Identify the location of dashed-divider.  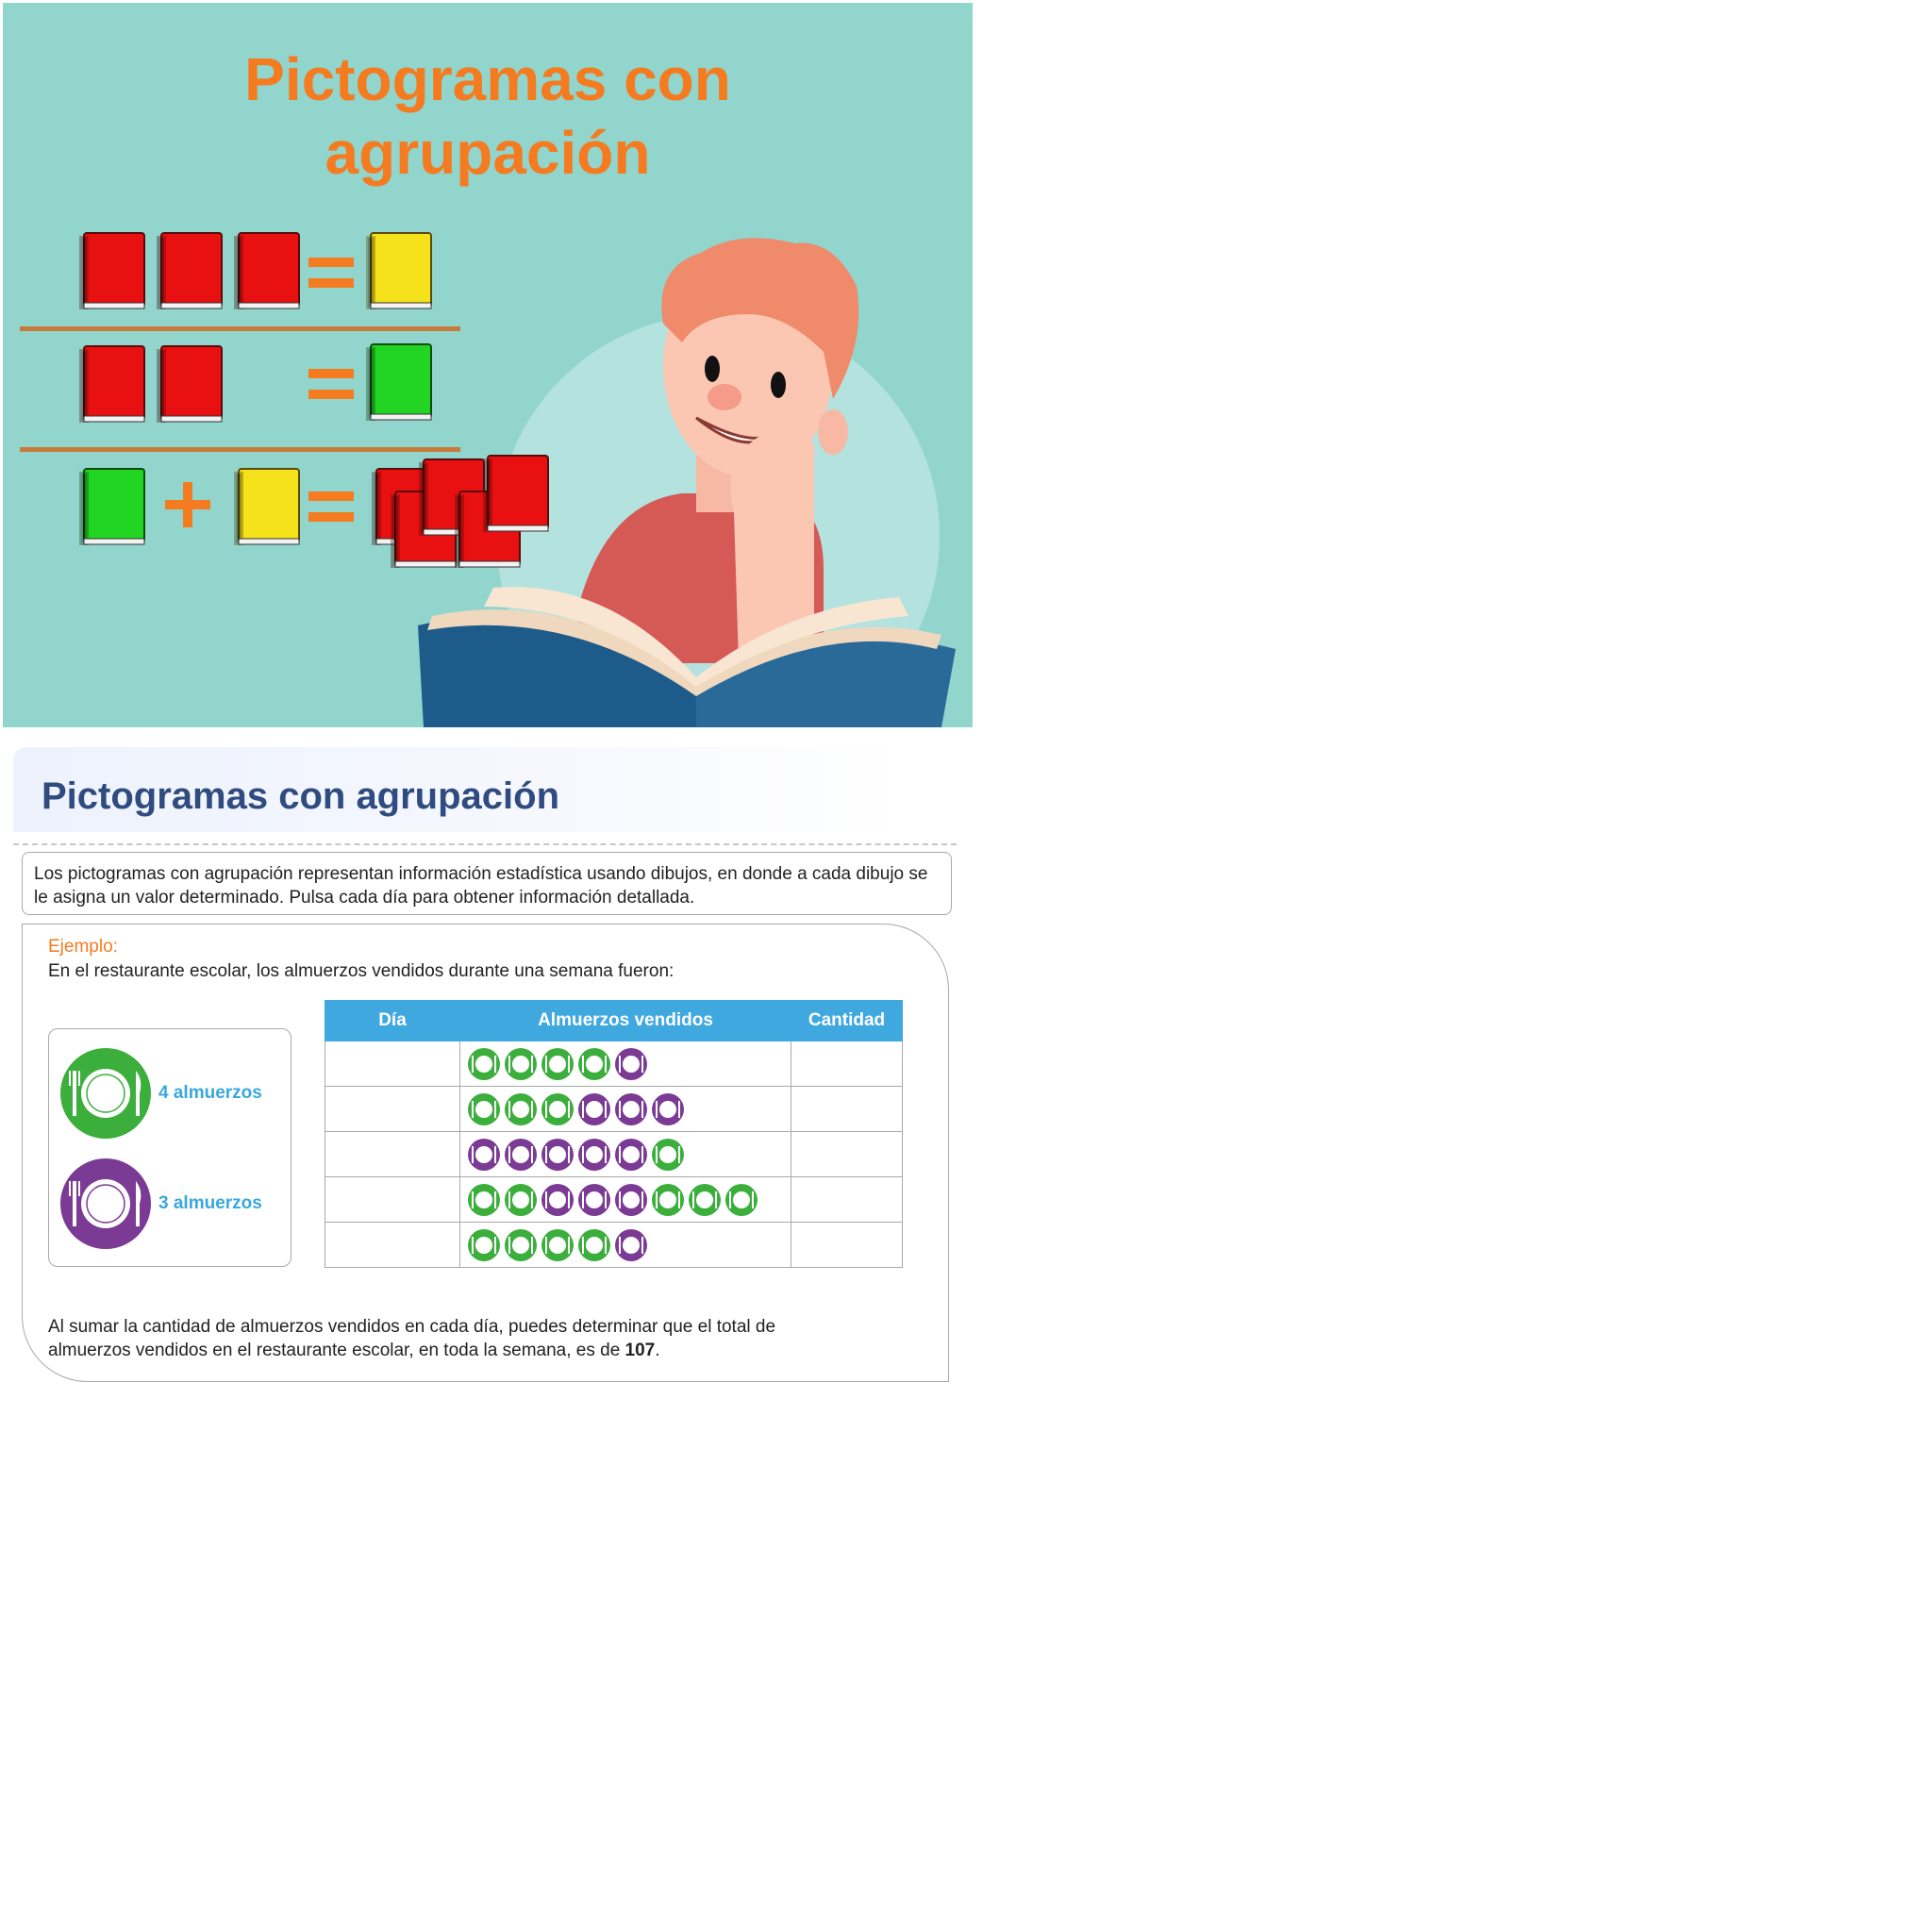
(485, 844).